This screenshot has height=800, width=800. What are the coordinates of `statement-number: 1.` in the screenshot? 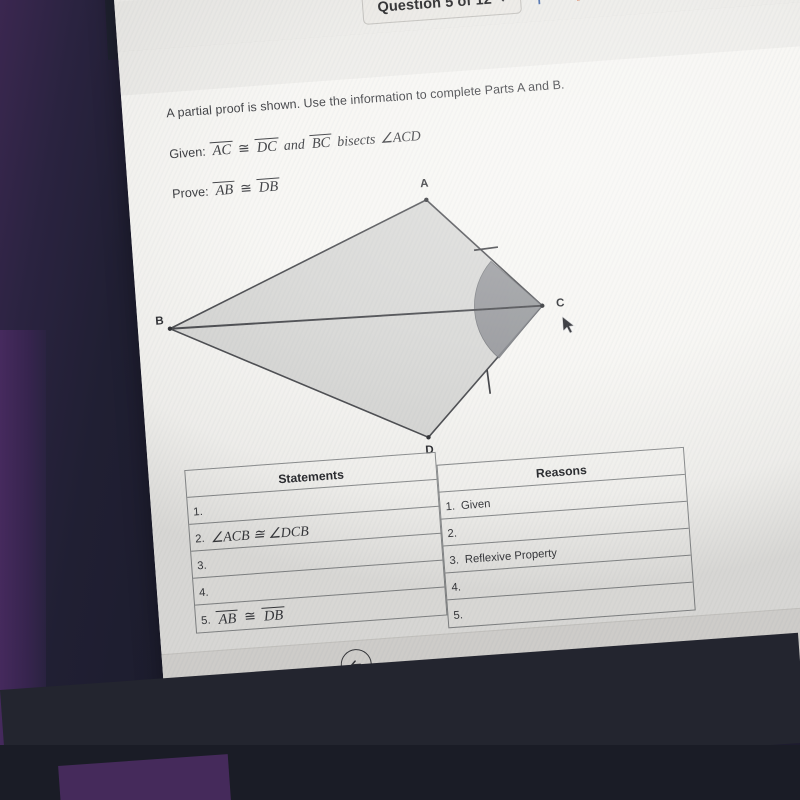 It's located at (198, 512).